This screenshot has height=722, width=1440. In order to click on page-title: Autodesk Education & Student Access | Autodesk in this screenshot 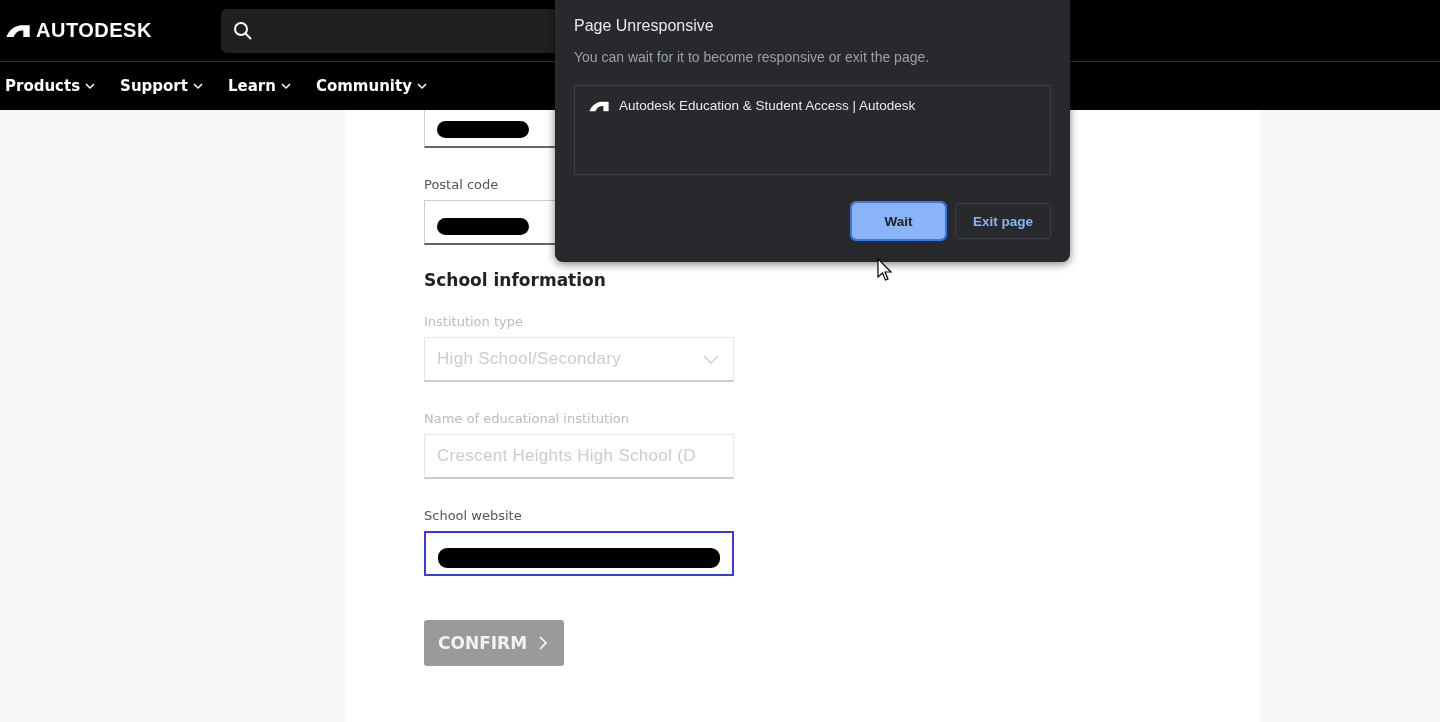, I will do `click(767, 105)`.